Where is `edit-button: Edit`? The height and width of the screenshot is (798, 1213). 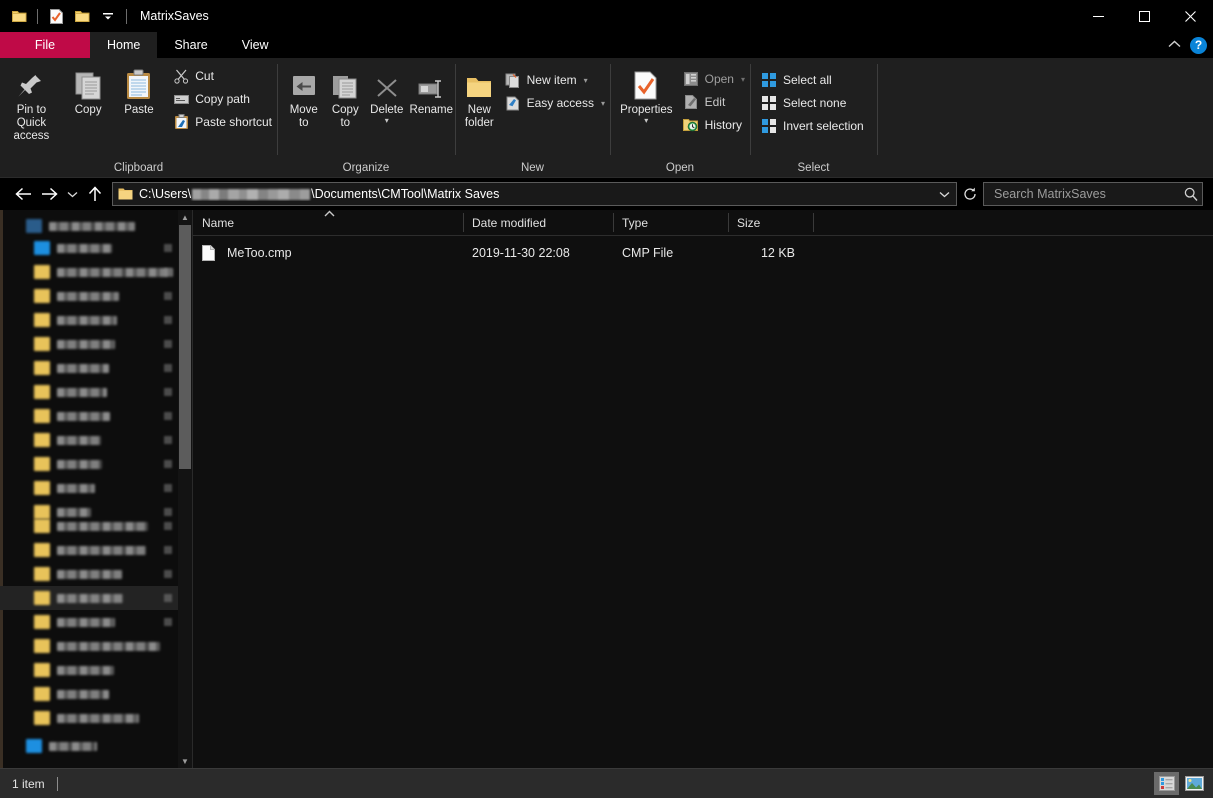
edit-button: Edit is located at coordinates (715, 102).